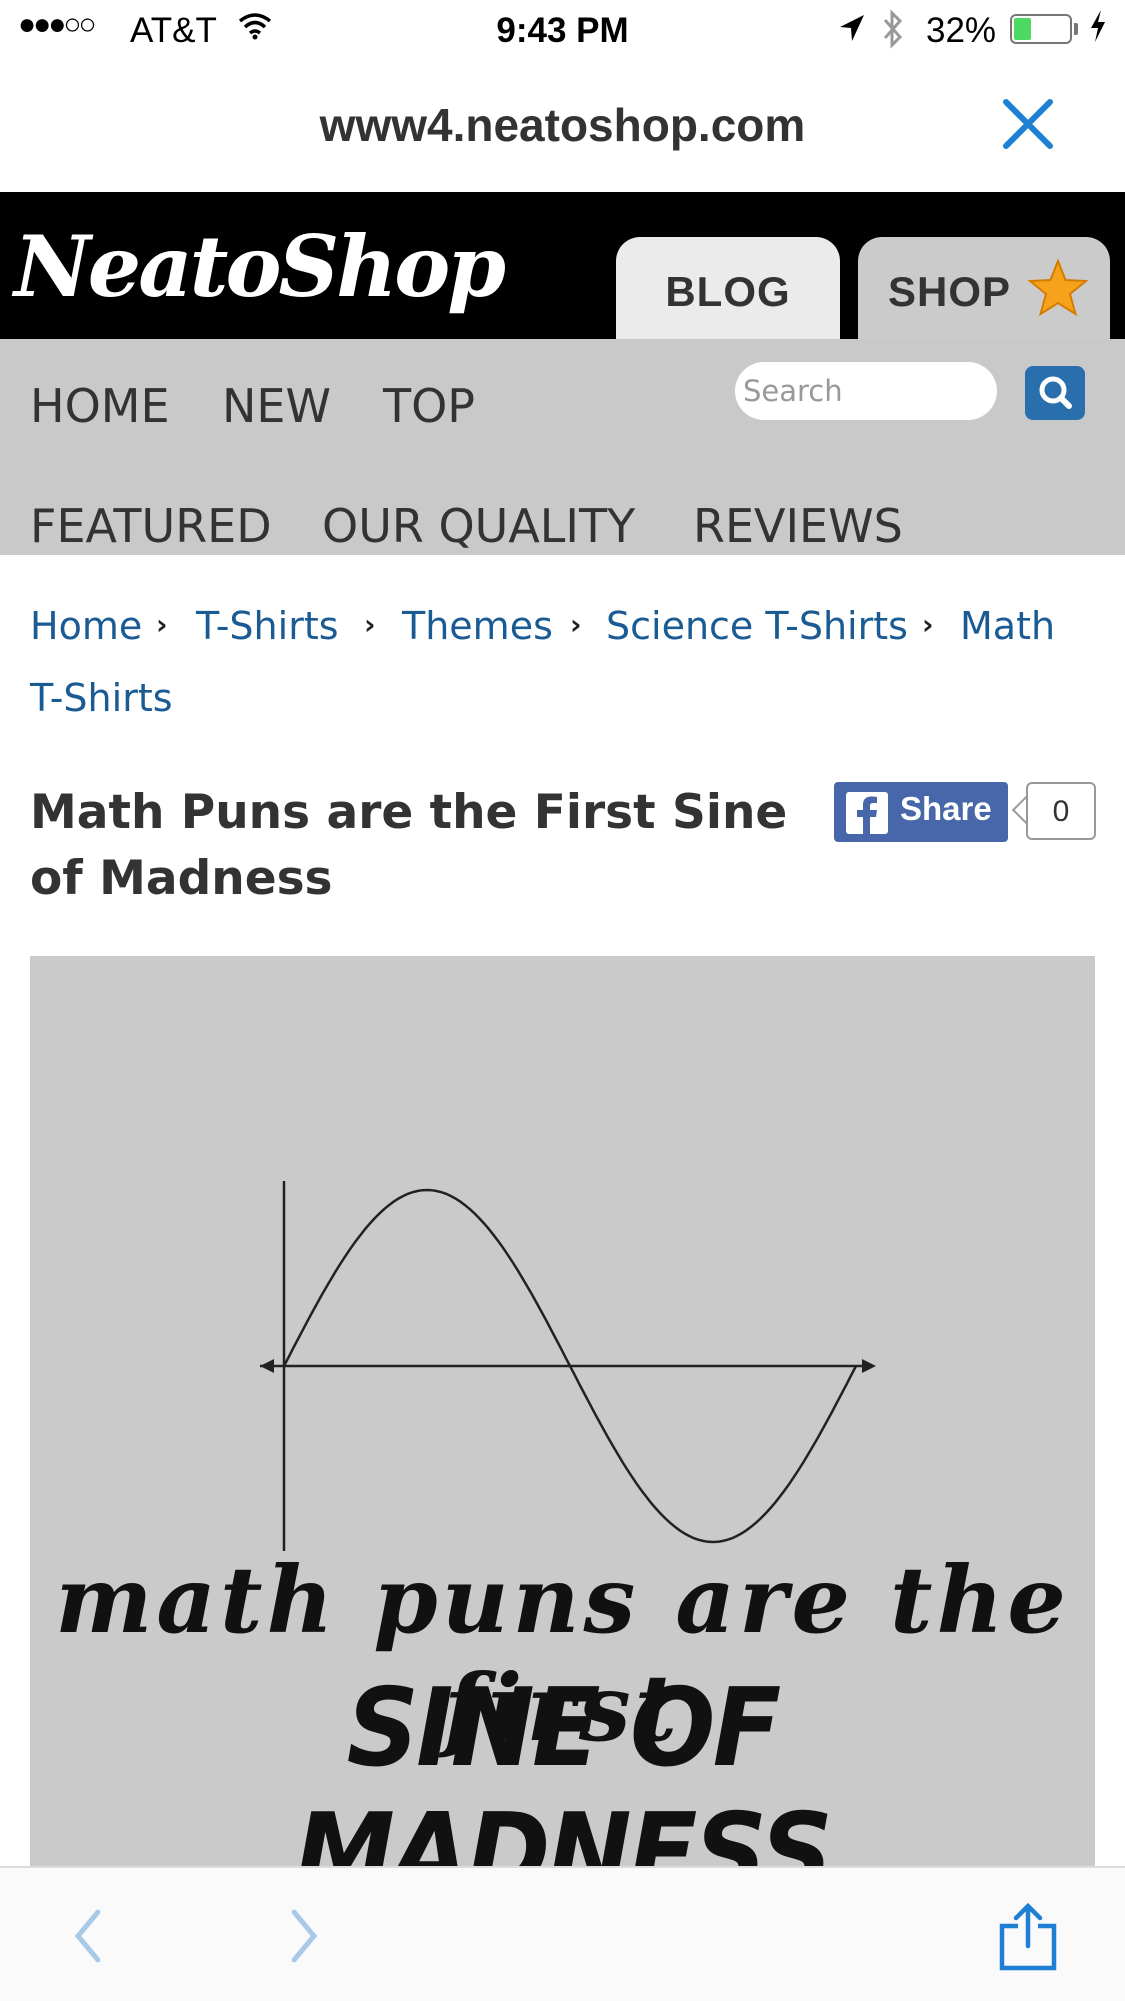  Describe the element at coordinates (757, 626) in the screenshot. I see `breadcrumb-science-t-shirts: Science T-Shirts` at that location.